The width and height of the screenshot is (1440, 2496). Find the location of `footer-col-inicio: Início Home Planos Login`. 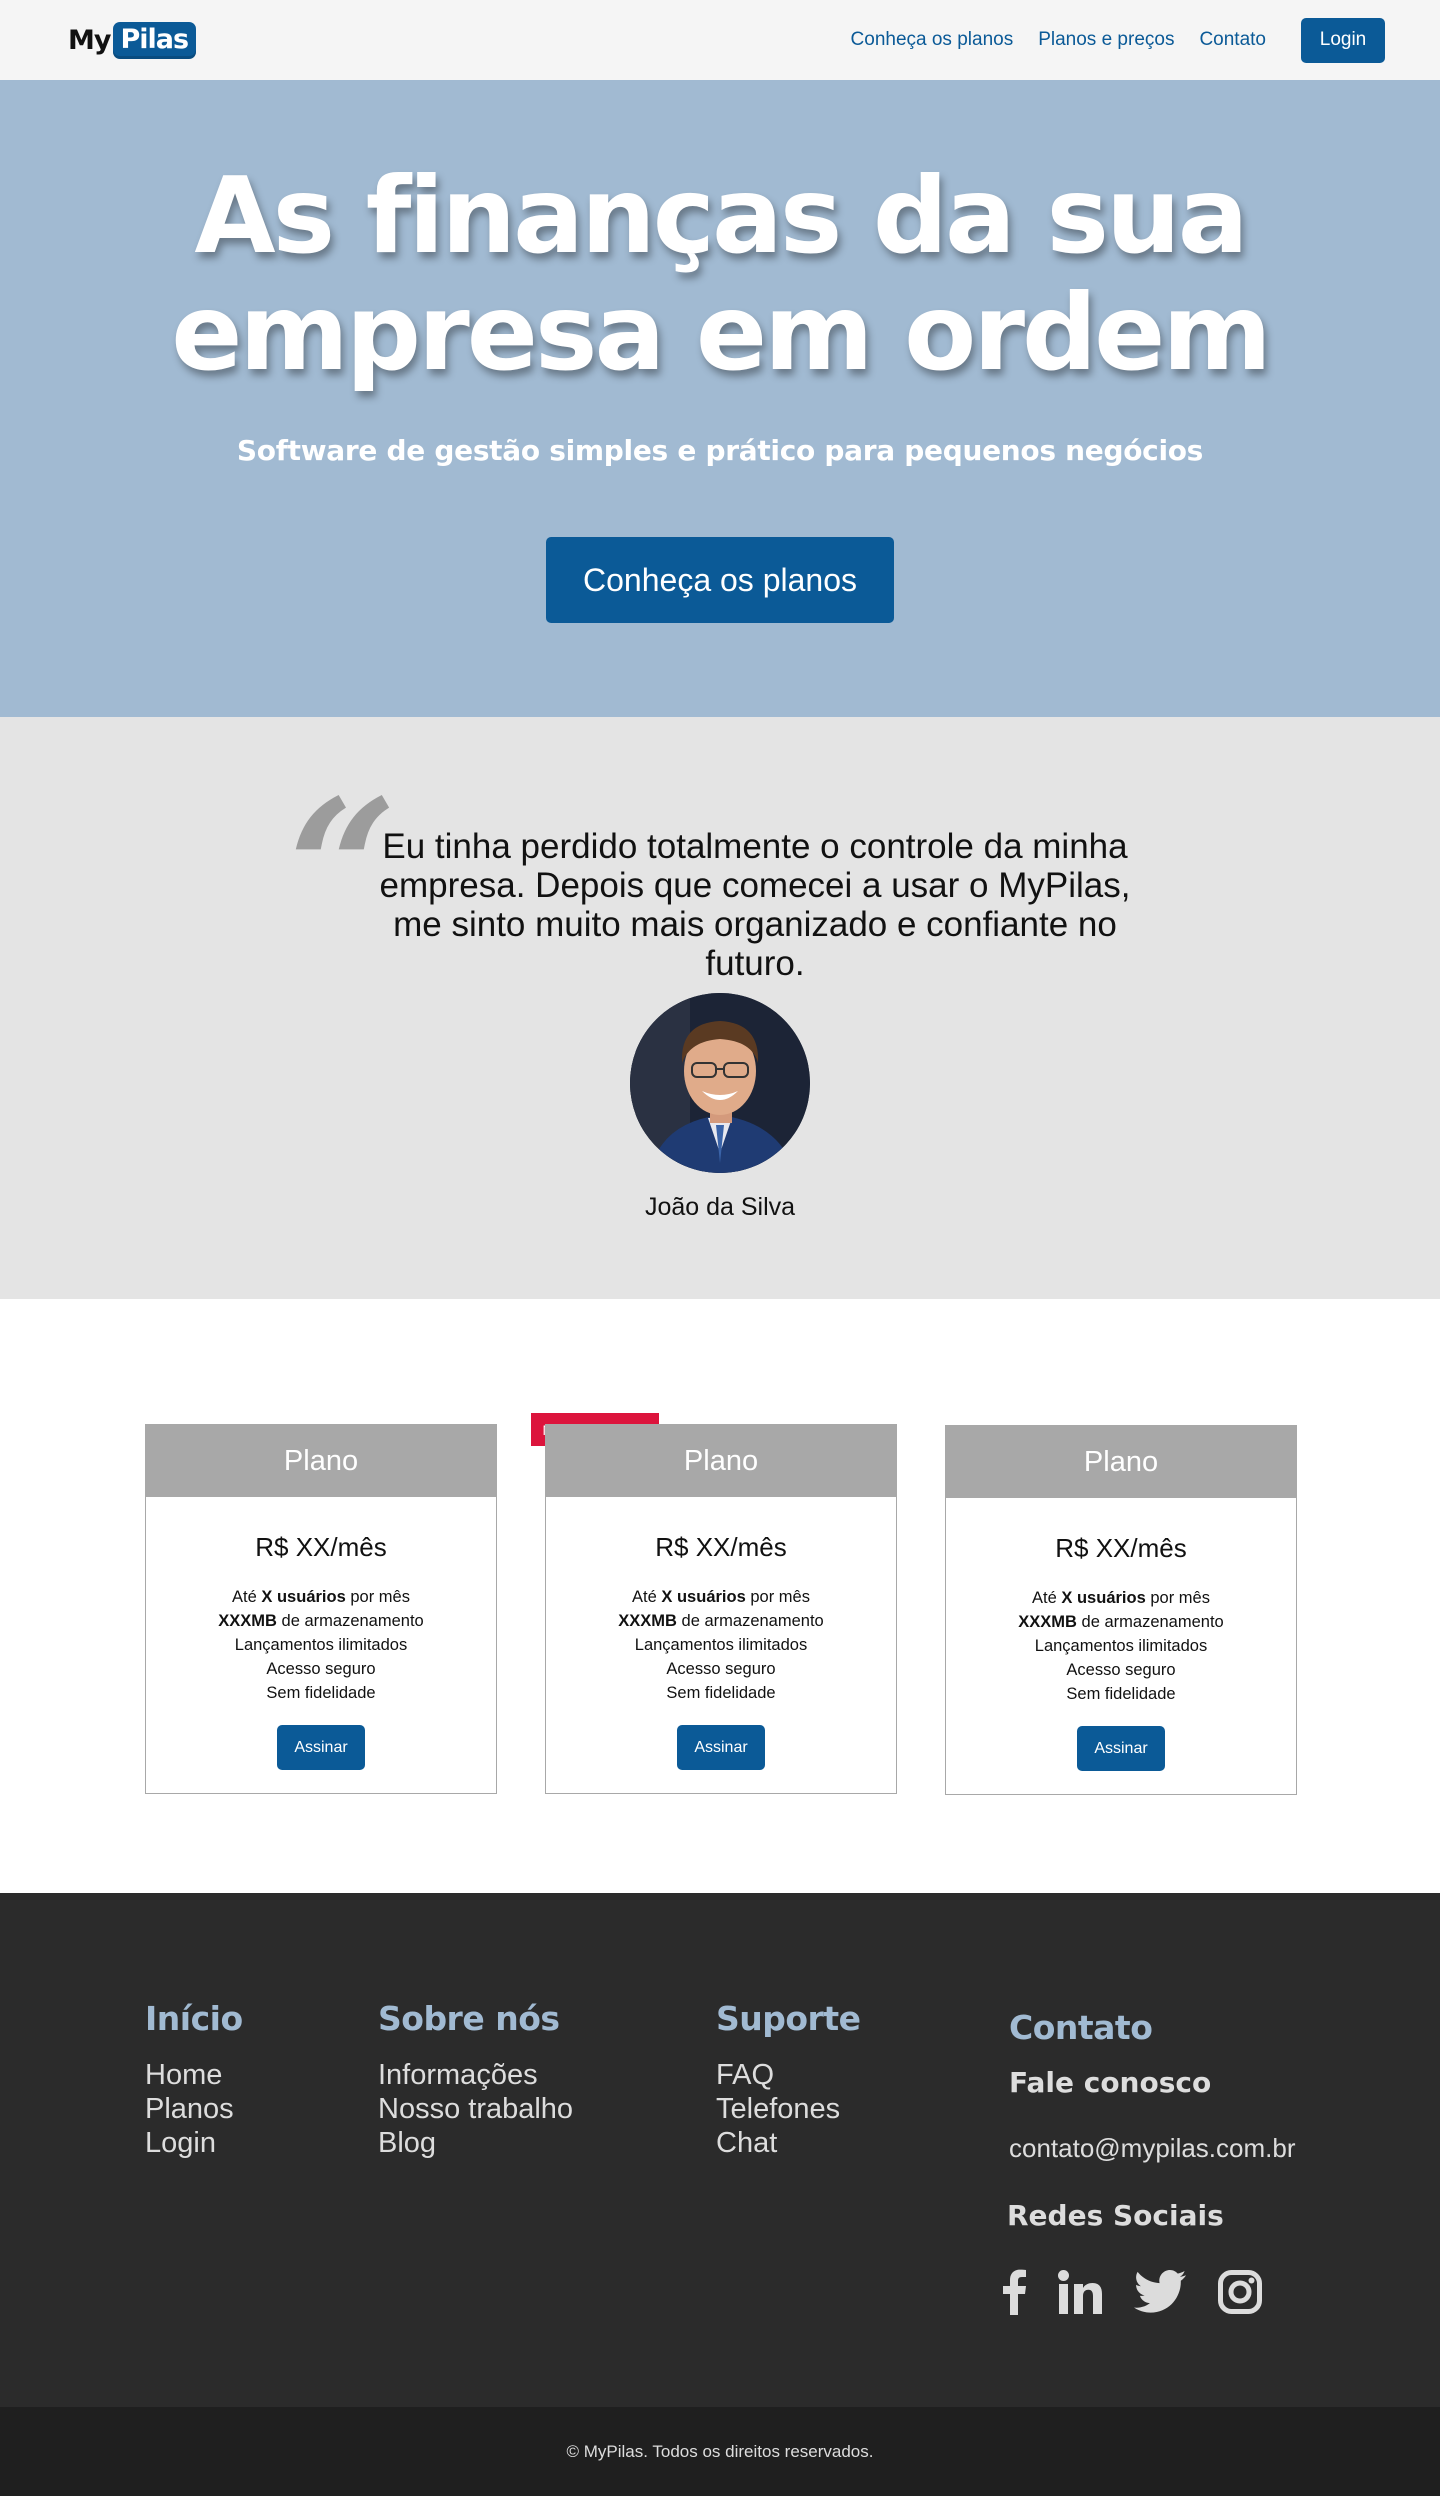

footer-col-inicio: Início Home Planos Login is located at coordinates (194, 2079).